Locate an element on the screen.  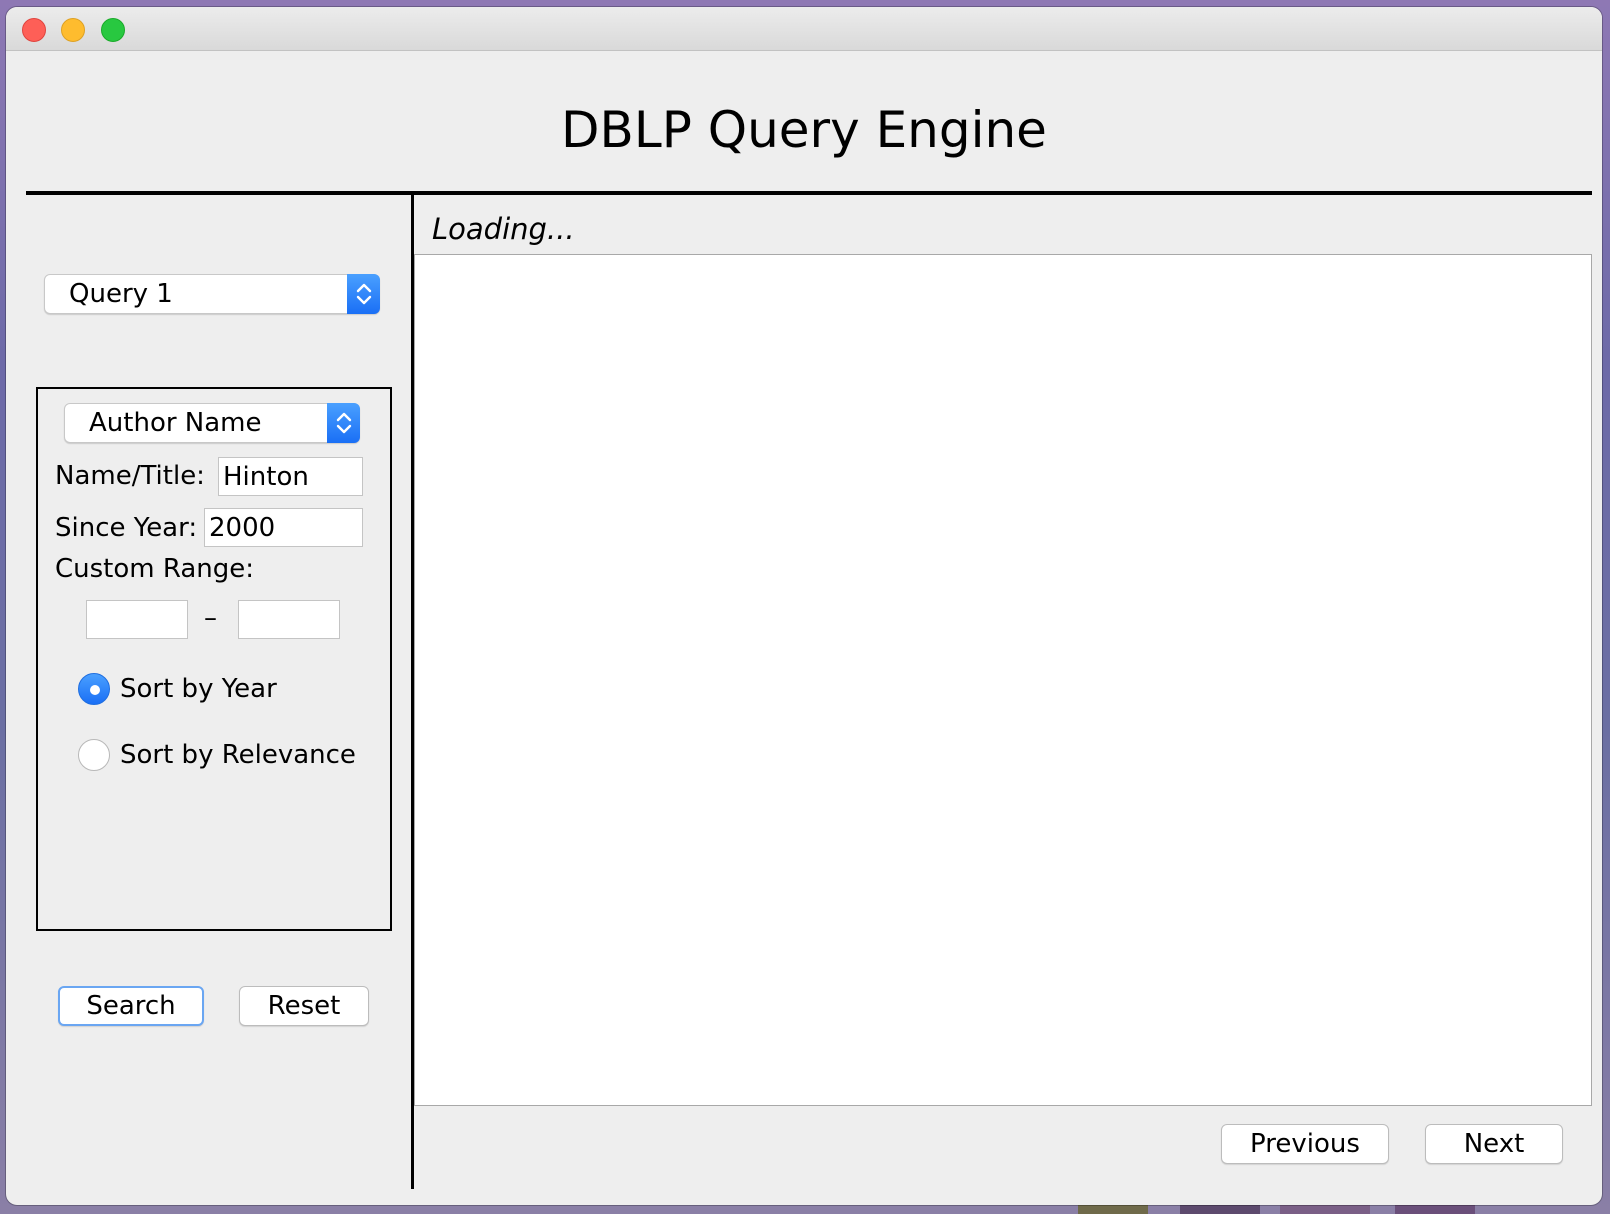
window-titlebar is located at coordinates (804, 29).